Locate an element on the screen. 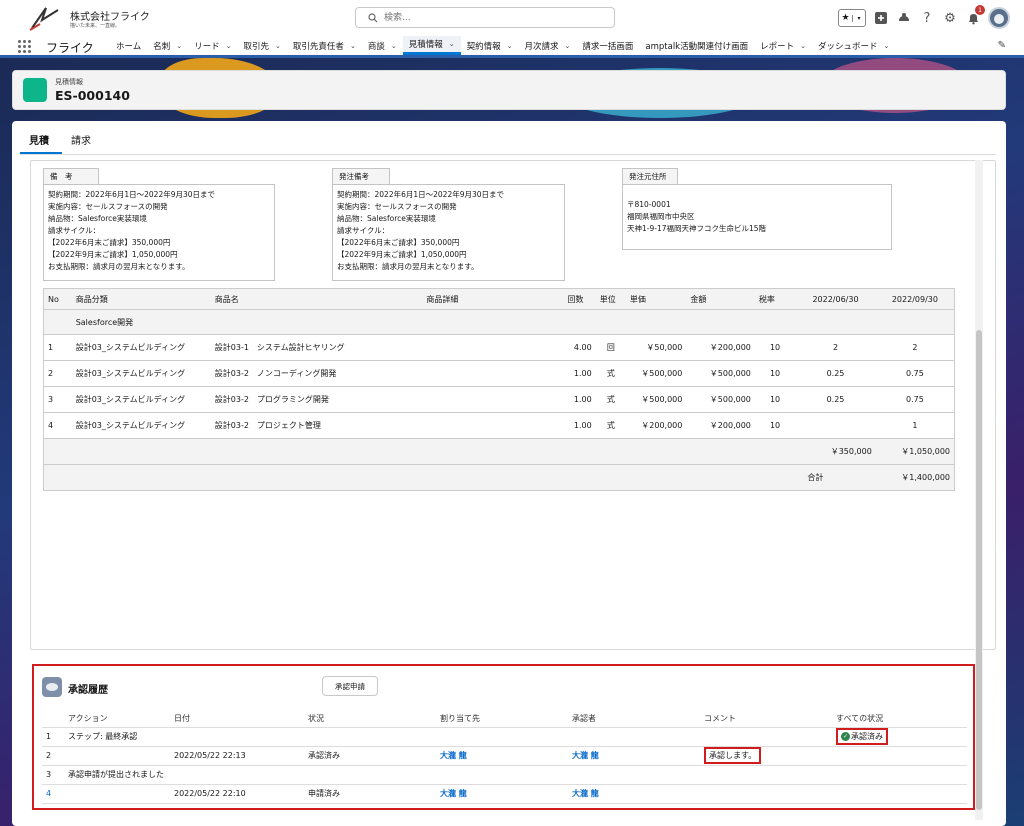 This screenshot has width=1024, height=826. tab-invoice: 請求 is located at coordinates (83, 144).